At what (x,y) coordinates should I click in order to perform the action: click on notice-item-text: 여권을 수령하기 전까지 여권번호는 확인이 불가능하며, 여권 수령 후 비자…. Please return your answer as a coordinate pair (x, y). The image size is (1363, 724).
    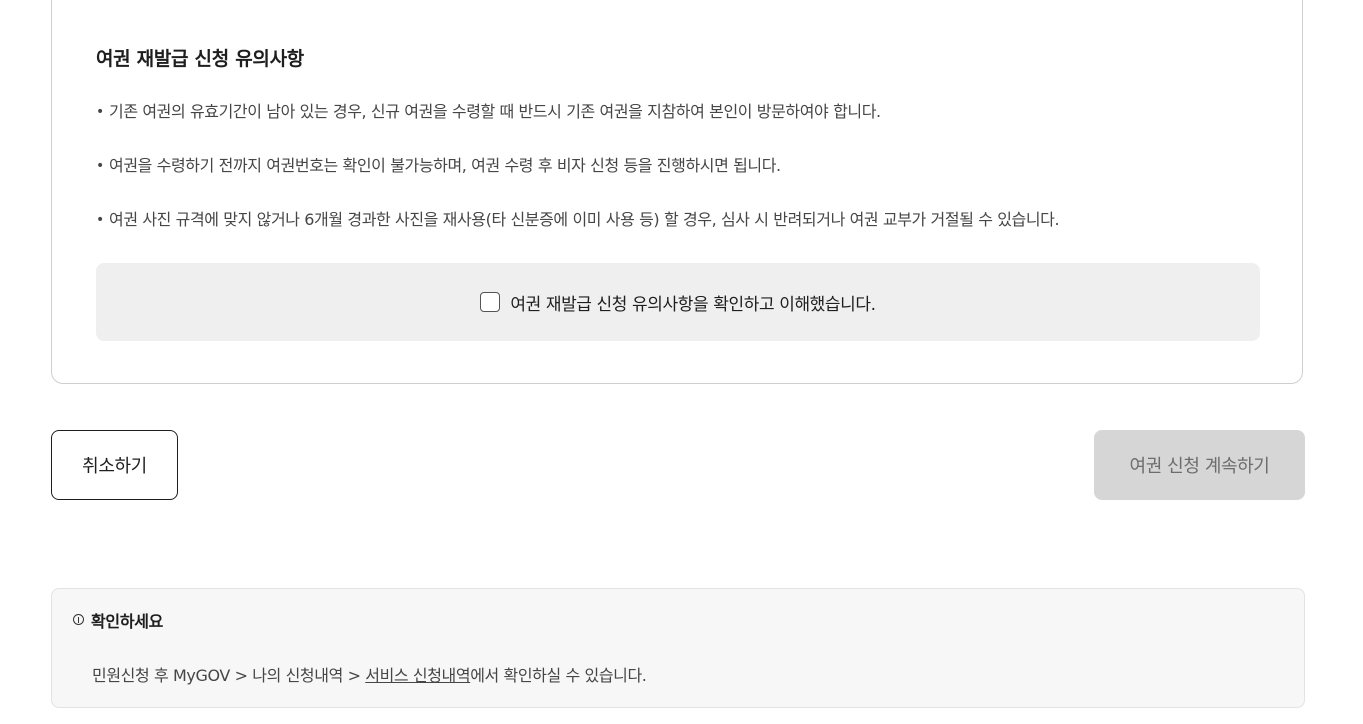
    Looking at the image, I should click on (445, 165).